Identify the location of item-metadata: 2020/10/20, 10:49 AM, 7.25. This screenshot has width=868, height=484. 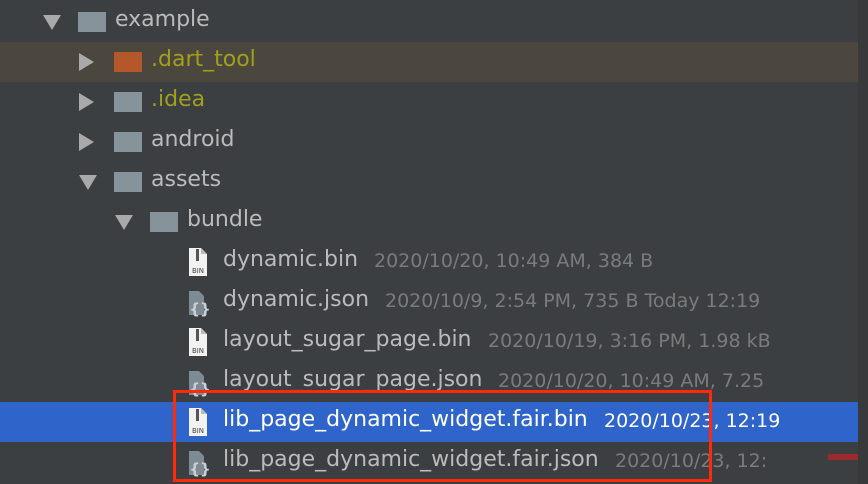
(631, 381).